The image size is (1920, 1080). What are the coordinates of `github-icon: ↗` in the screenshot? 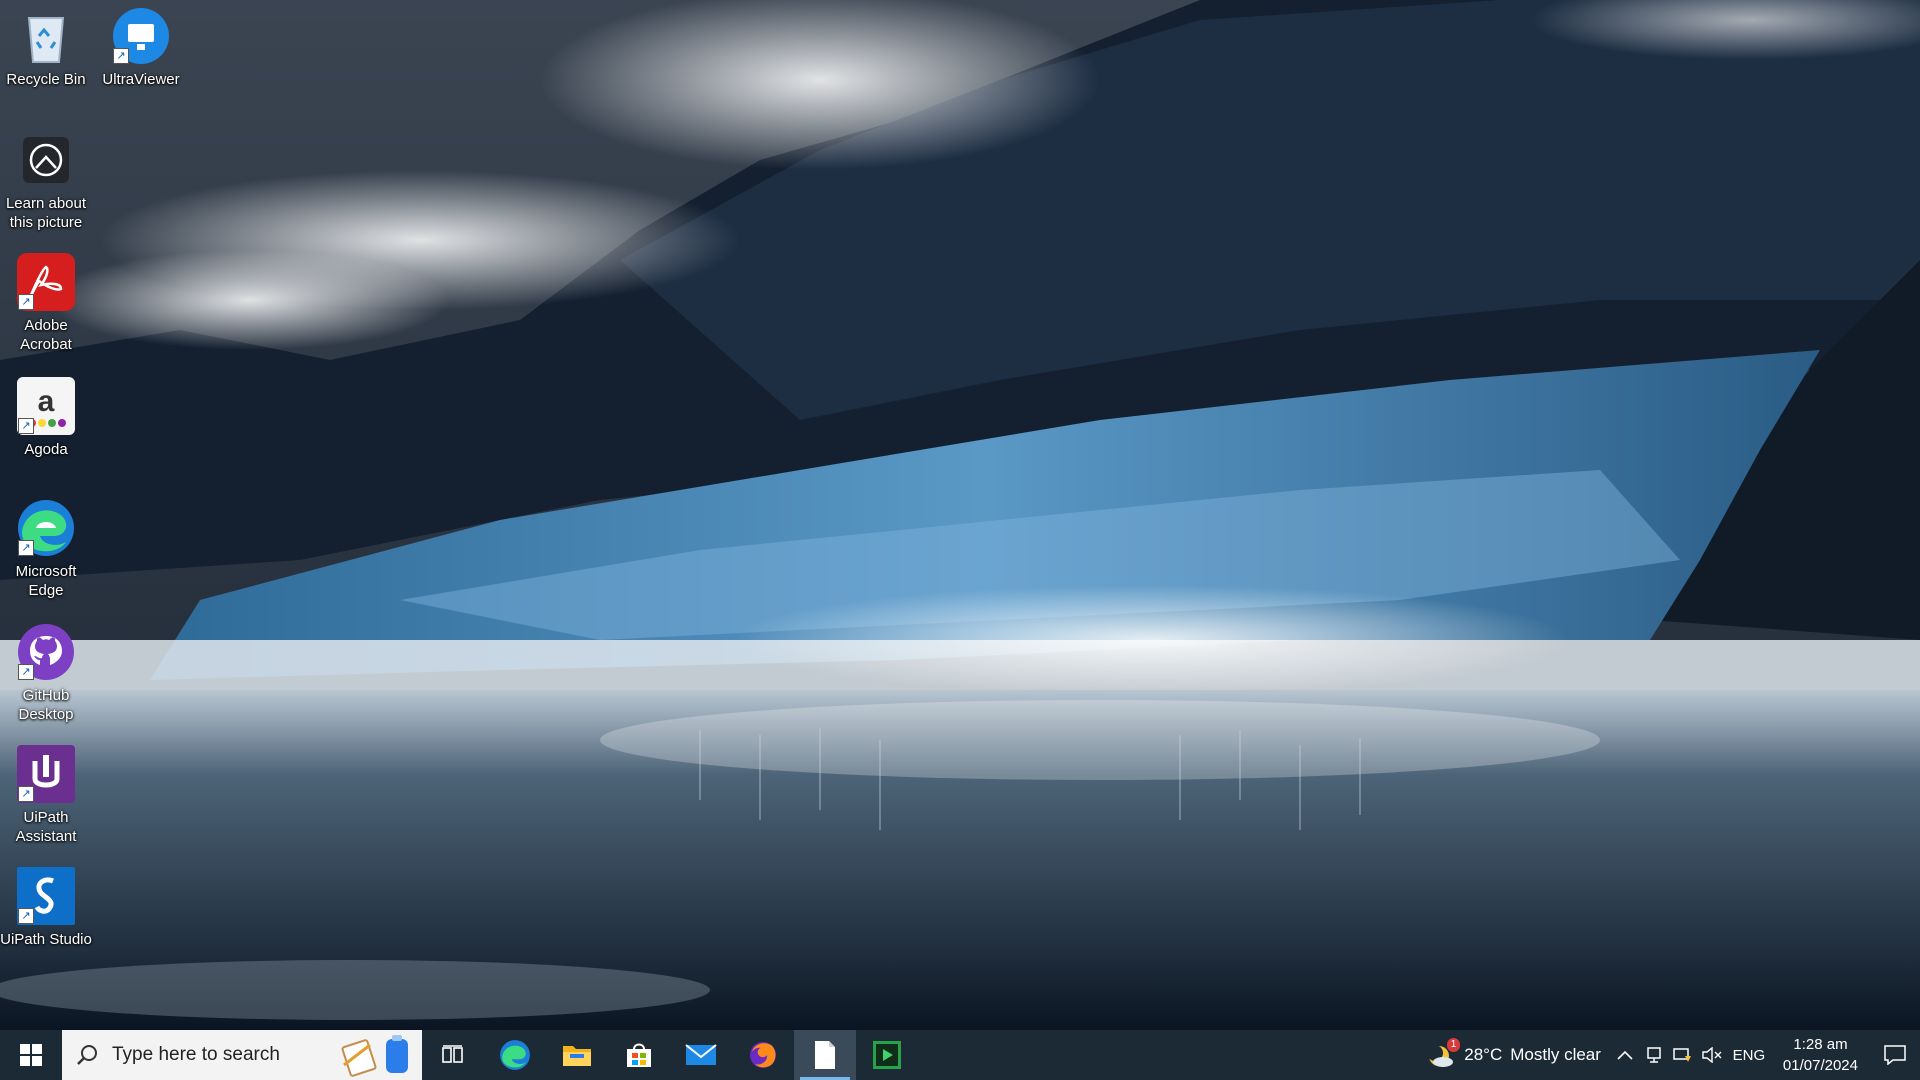 It's located at (46, 652).